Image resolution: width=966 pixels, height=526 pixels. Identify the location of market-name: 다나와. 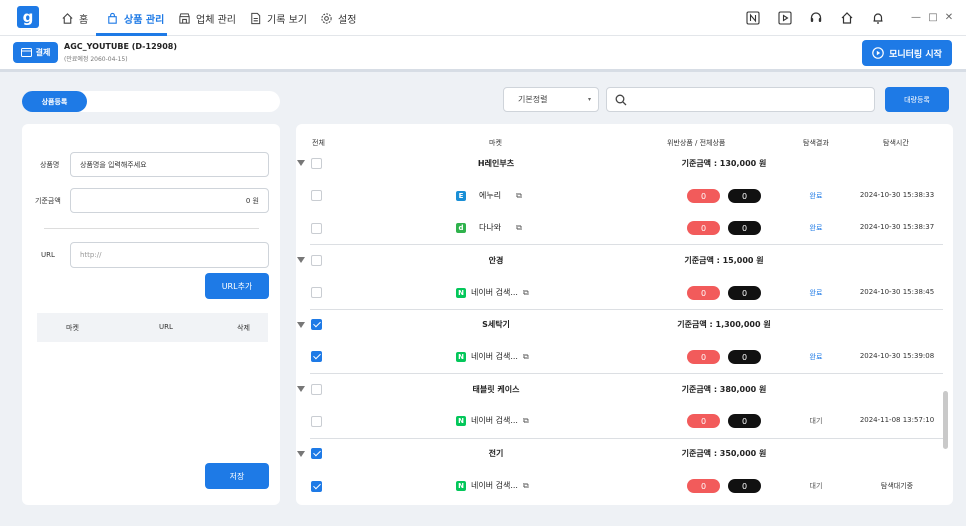
(490, 227).